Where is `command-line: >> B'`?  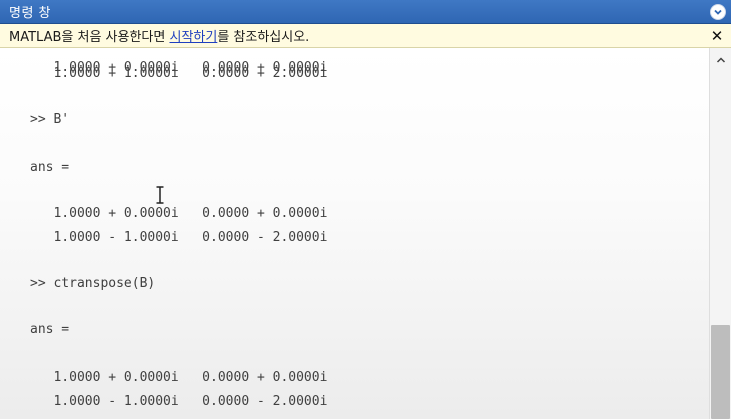 command-line: >> B' is located at coordinates (50, 119).